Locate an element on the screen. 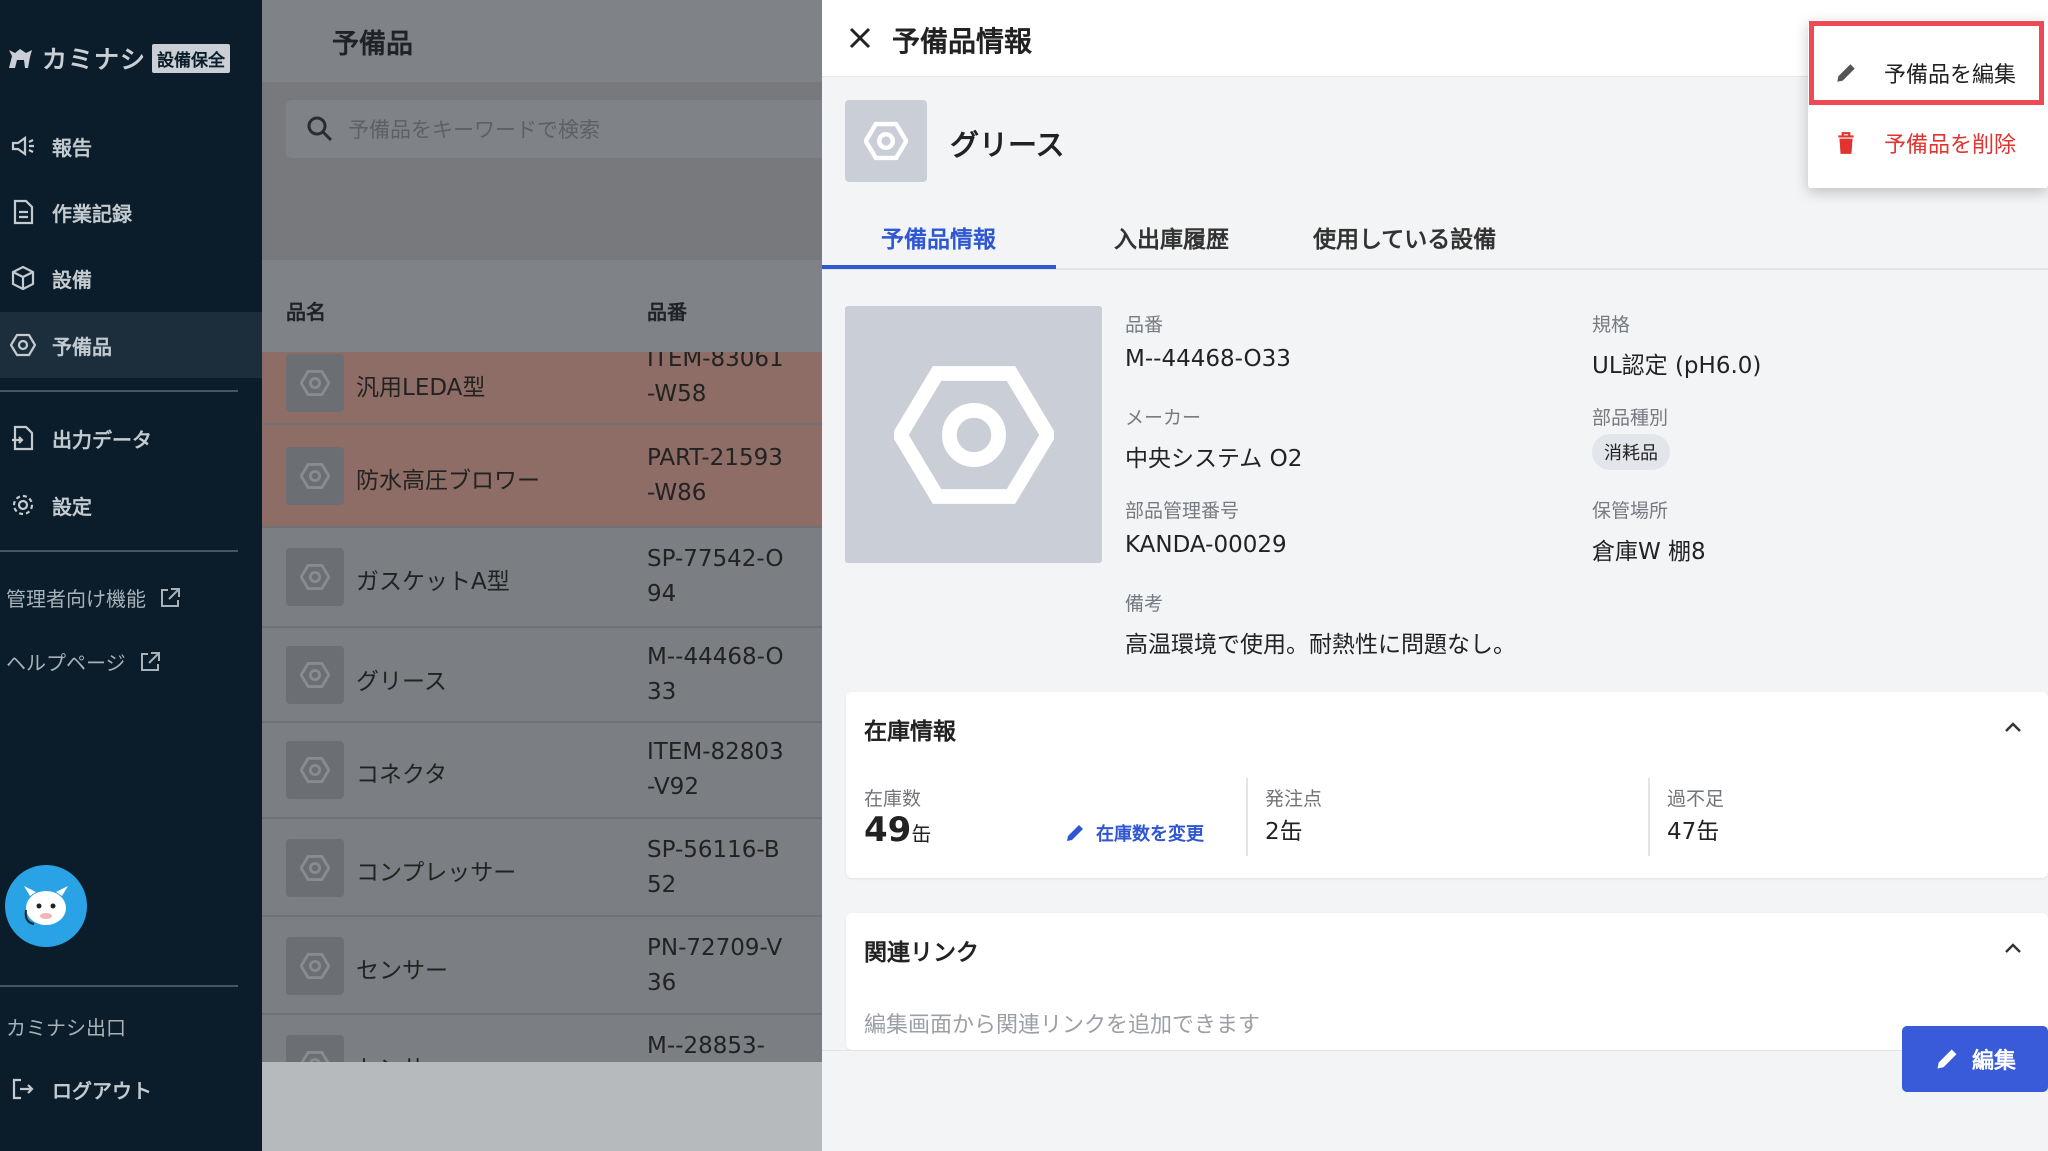 The width and height of the screenshot is (2048, 1151). table-row: コンプレッサー SP-56116-B52 is located at coordinates (542, 868).